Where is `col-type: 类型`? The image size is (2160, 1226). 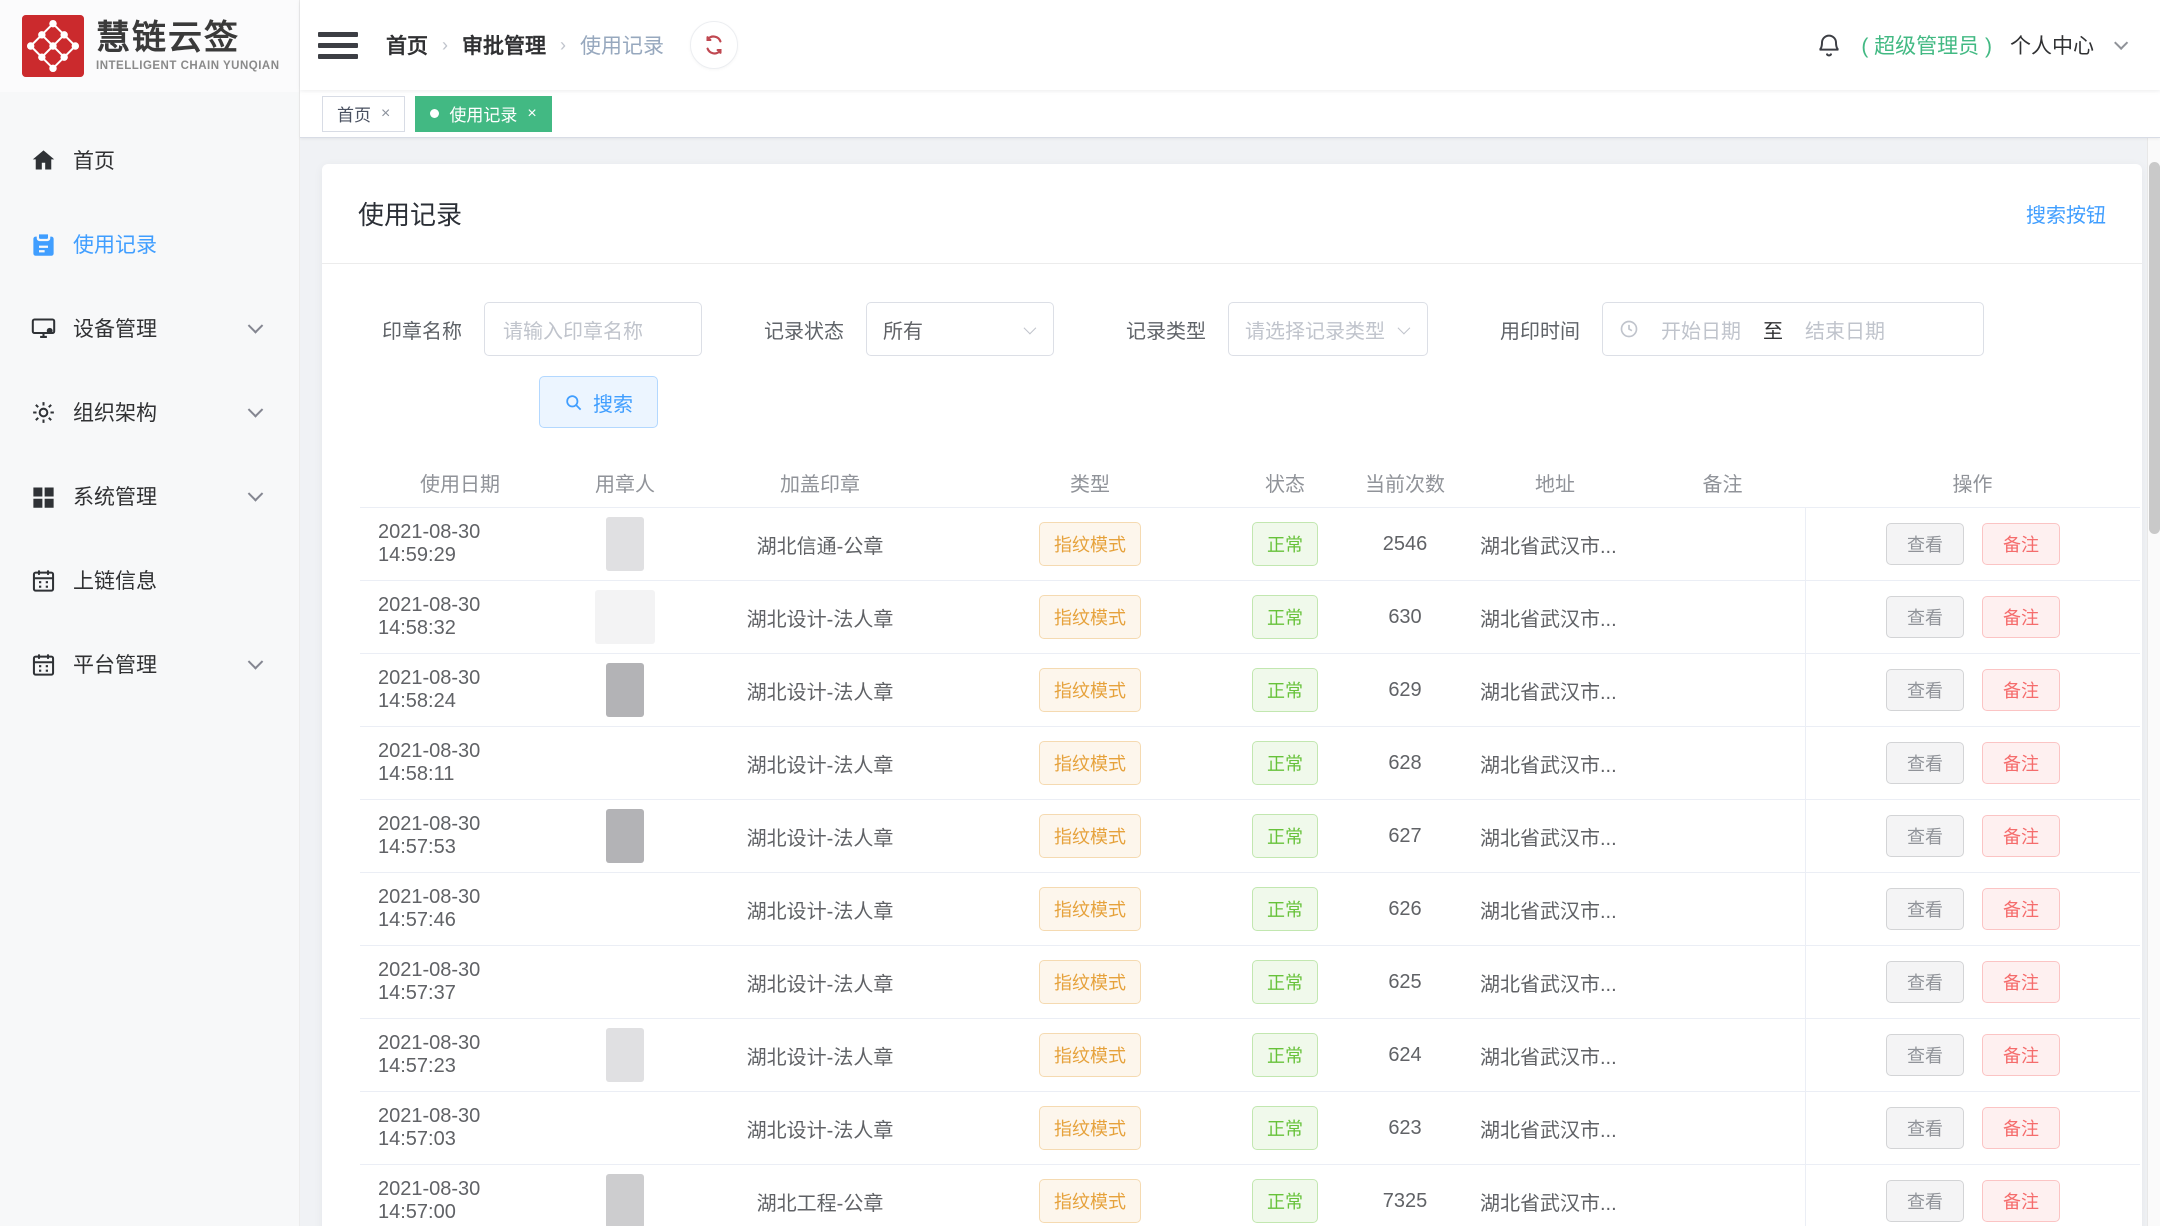 col-type: 类型 is located at coordinates (1090, 485).